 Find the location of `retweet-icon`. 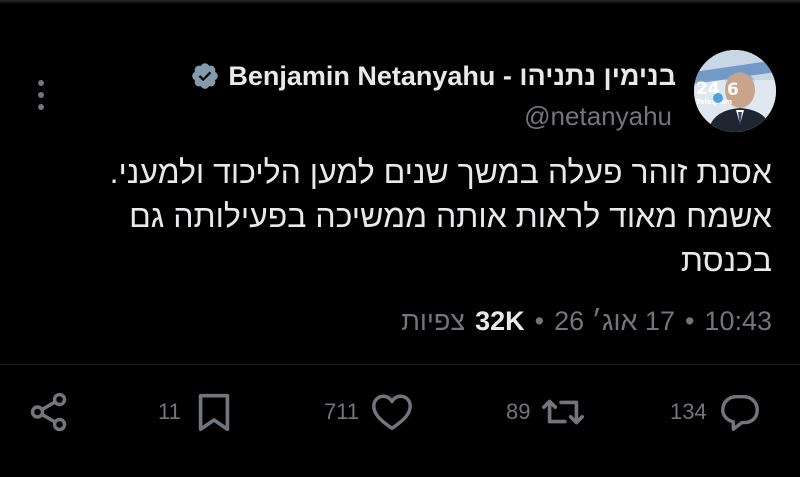

retweet-icon is located at coordinates (563, 412).